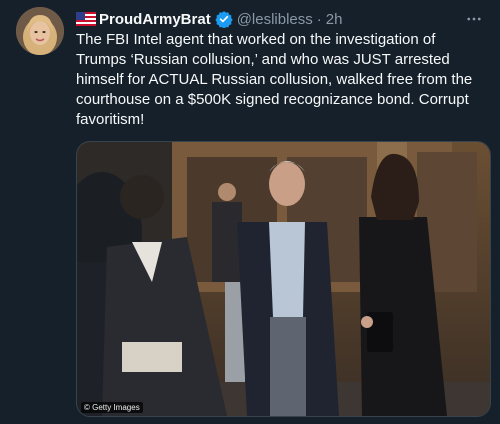  I want to click on avatar-image, so click(40, 31).